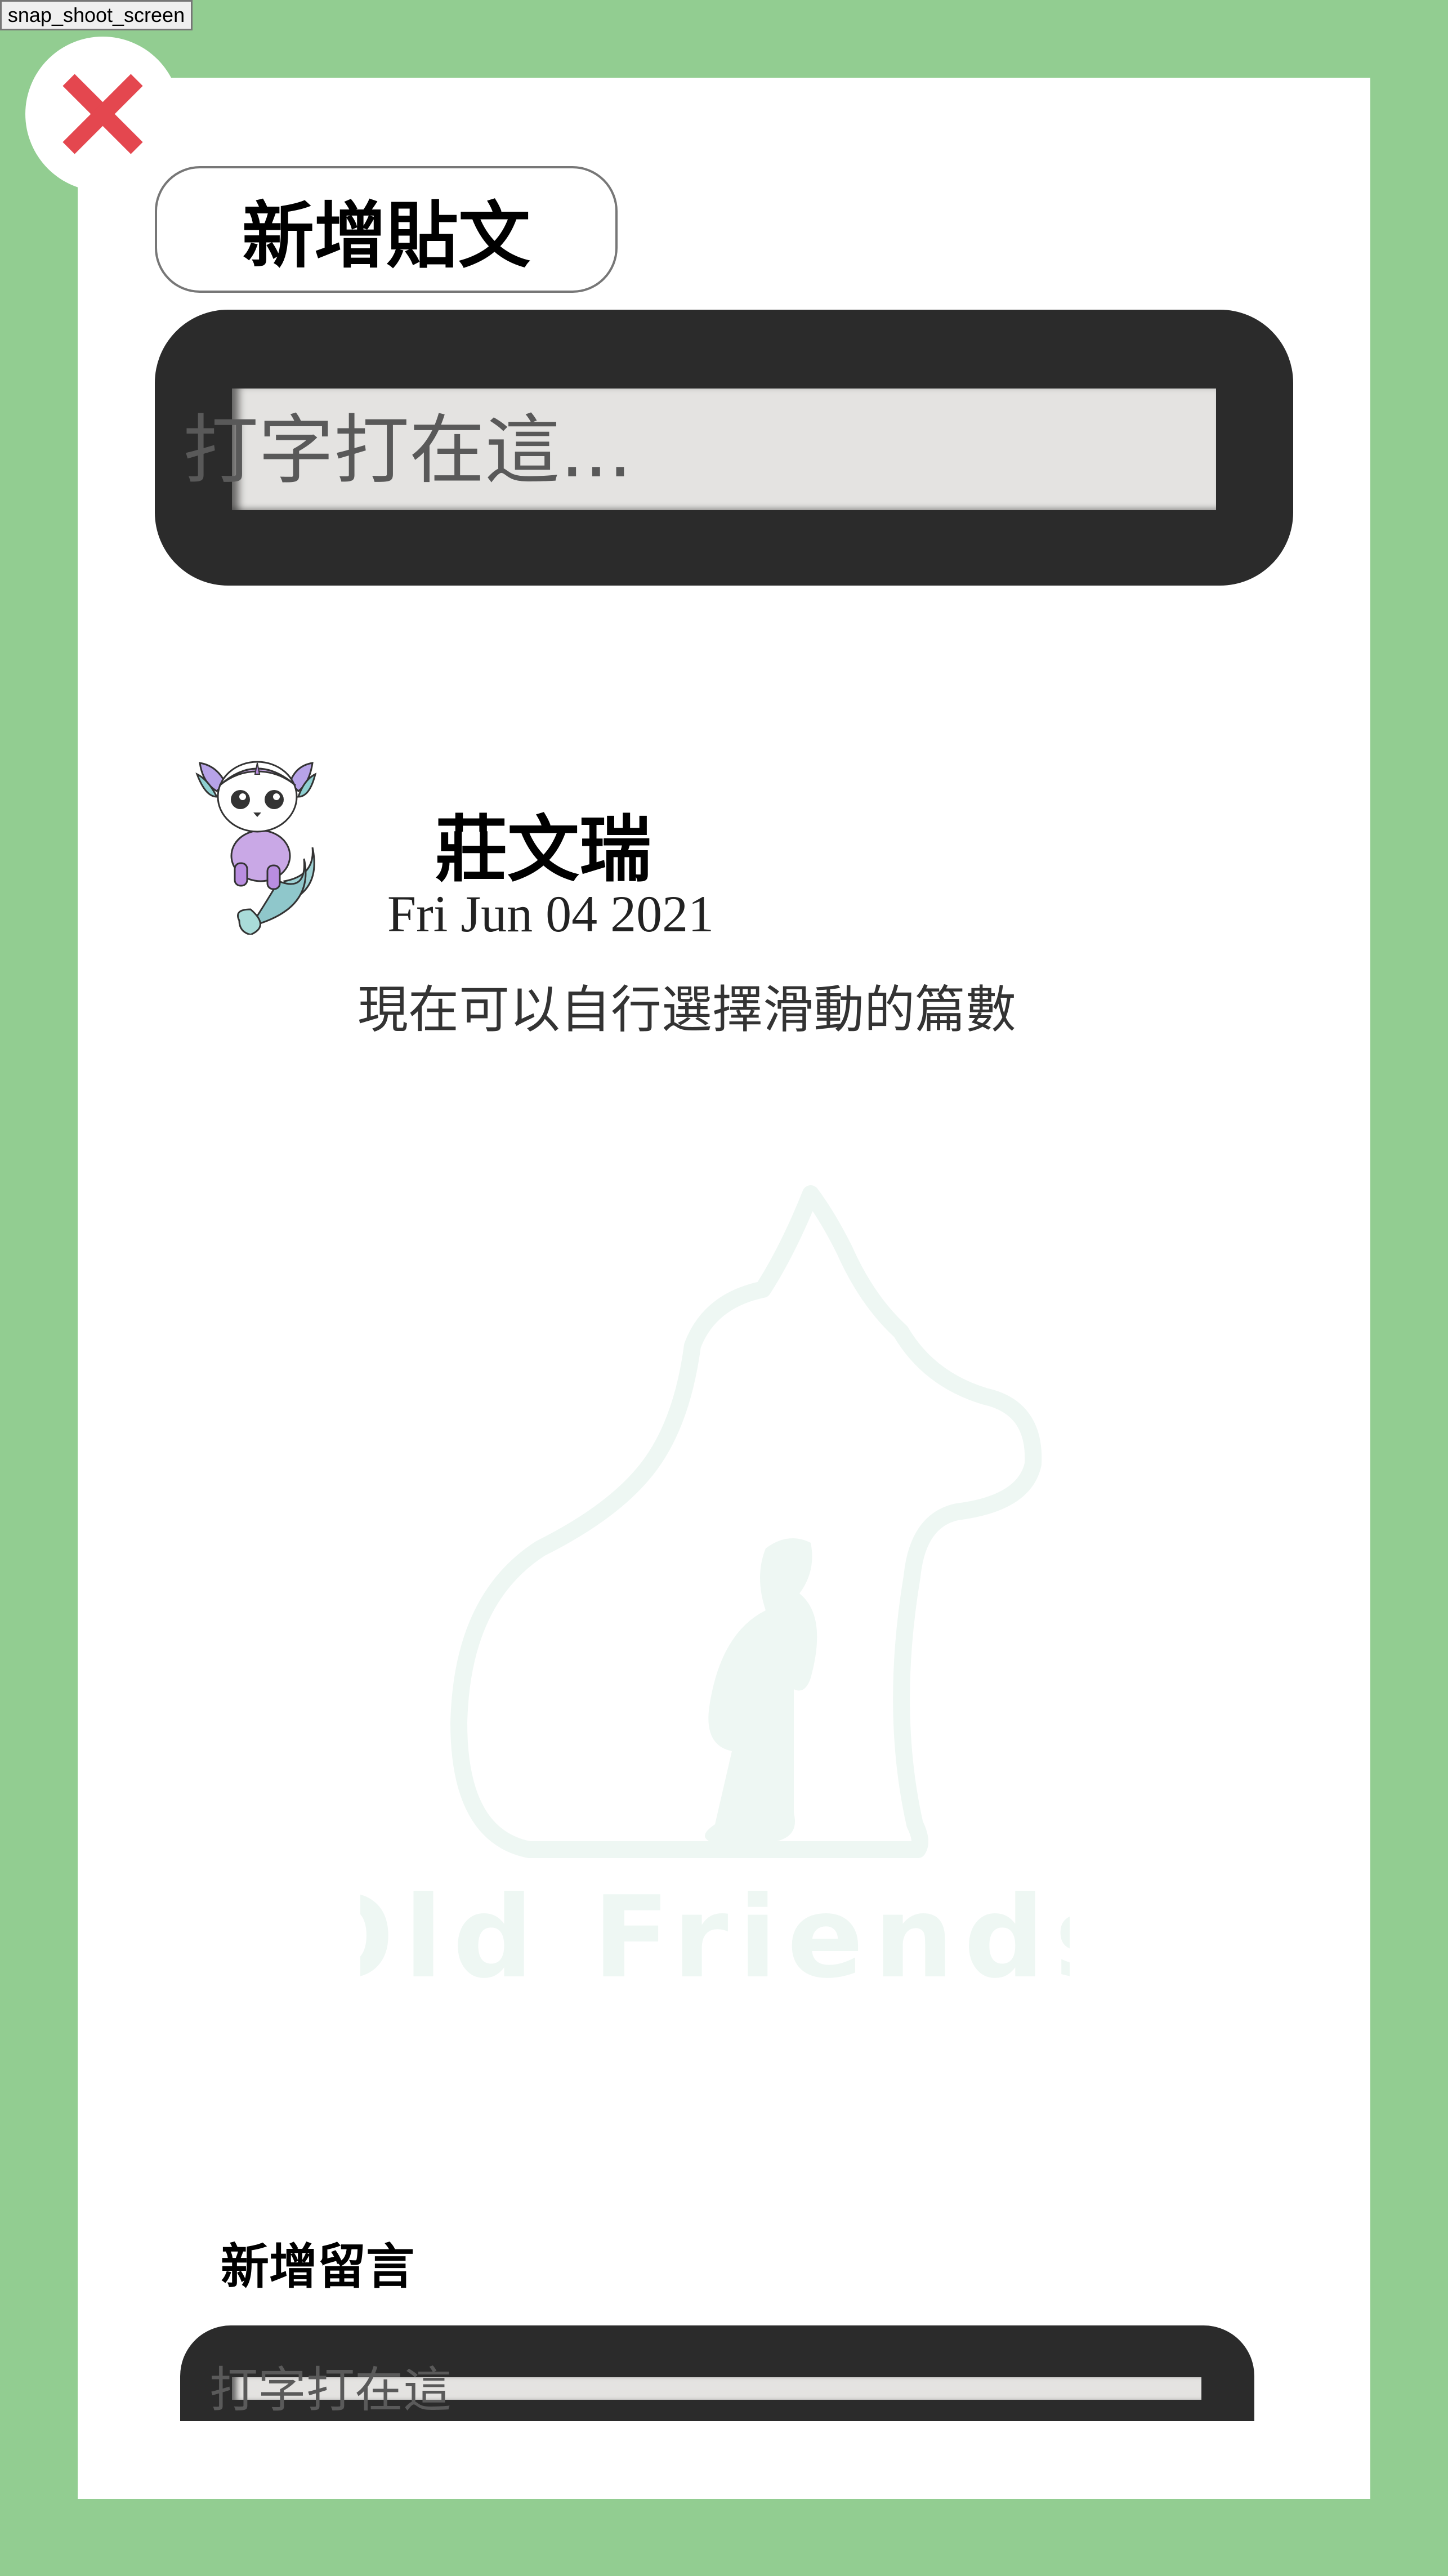 This screenshot has width=1448, height=2576. Describe the element at coordinates (715, 1937) in the screenshot. I see `watermark-text: Old Friends` at that location.